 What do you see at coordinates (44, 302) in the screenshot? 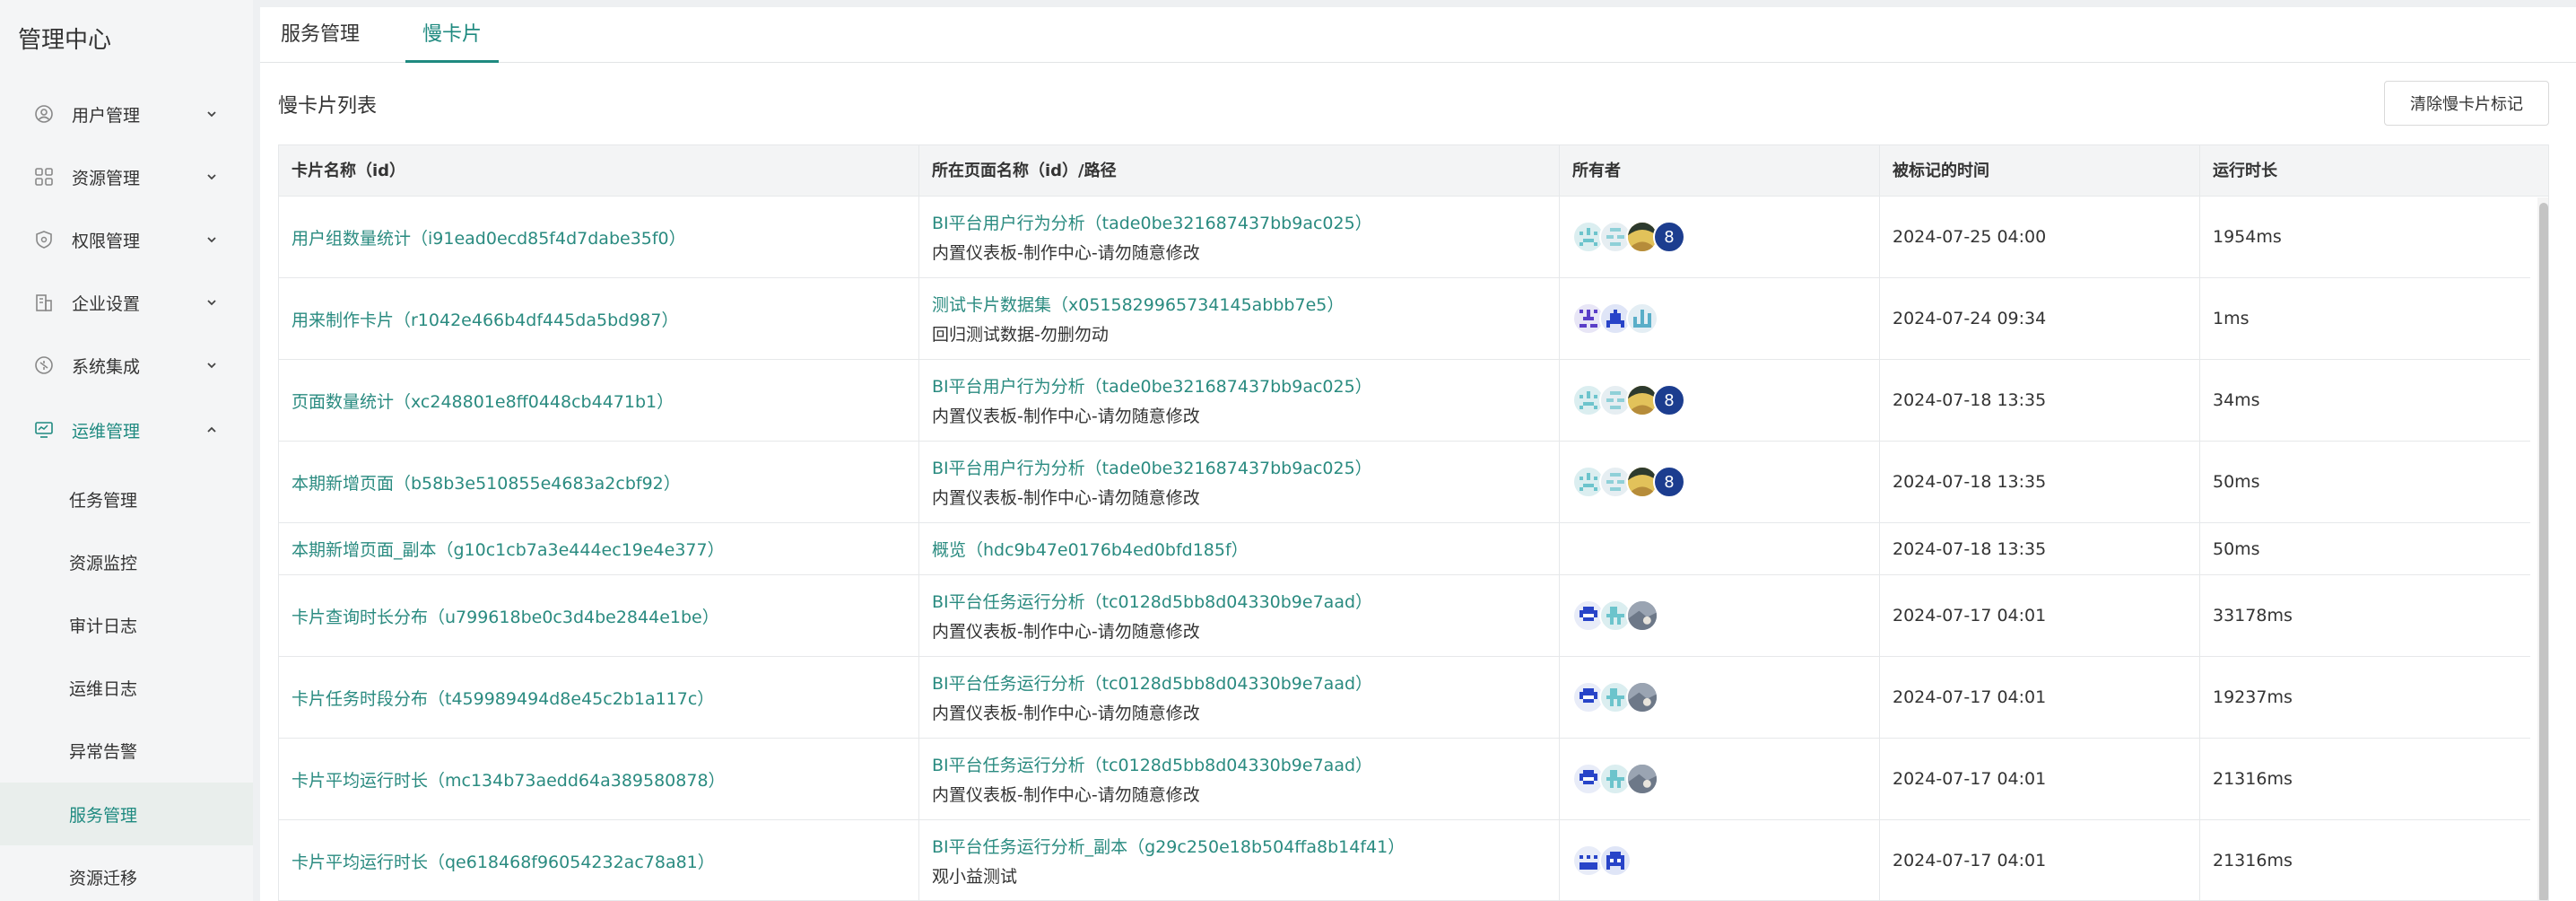
I see `building-icon` at bounding box center [44, 302].